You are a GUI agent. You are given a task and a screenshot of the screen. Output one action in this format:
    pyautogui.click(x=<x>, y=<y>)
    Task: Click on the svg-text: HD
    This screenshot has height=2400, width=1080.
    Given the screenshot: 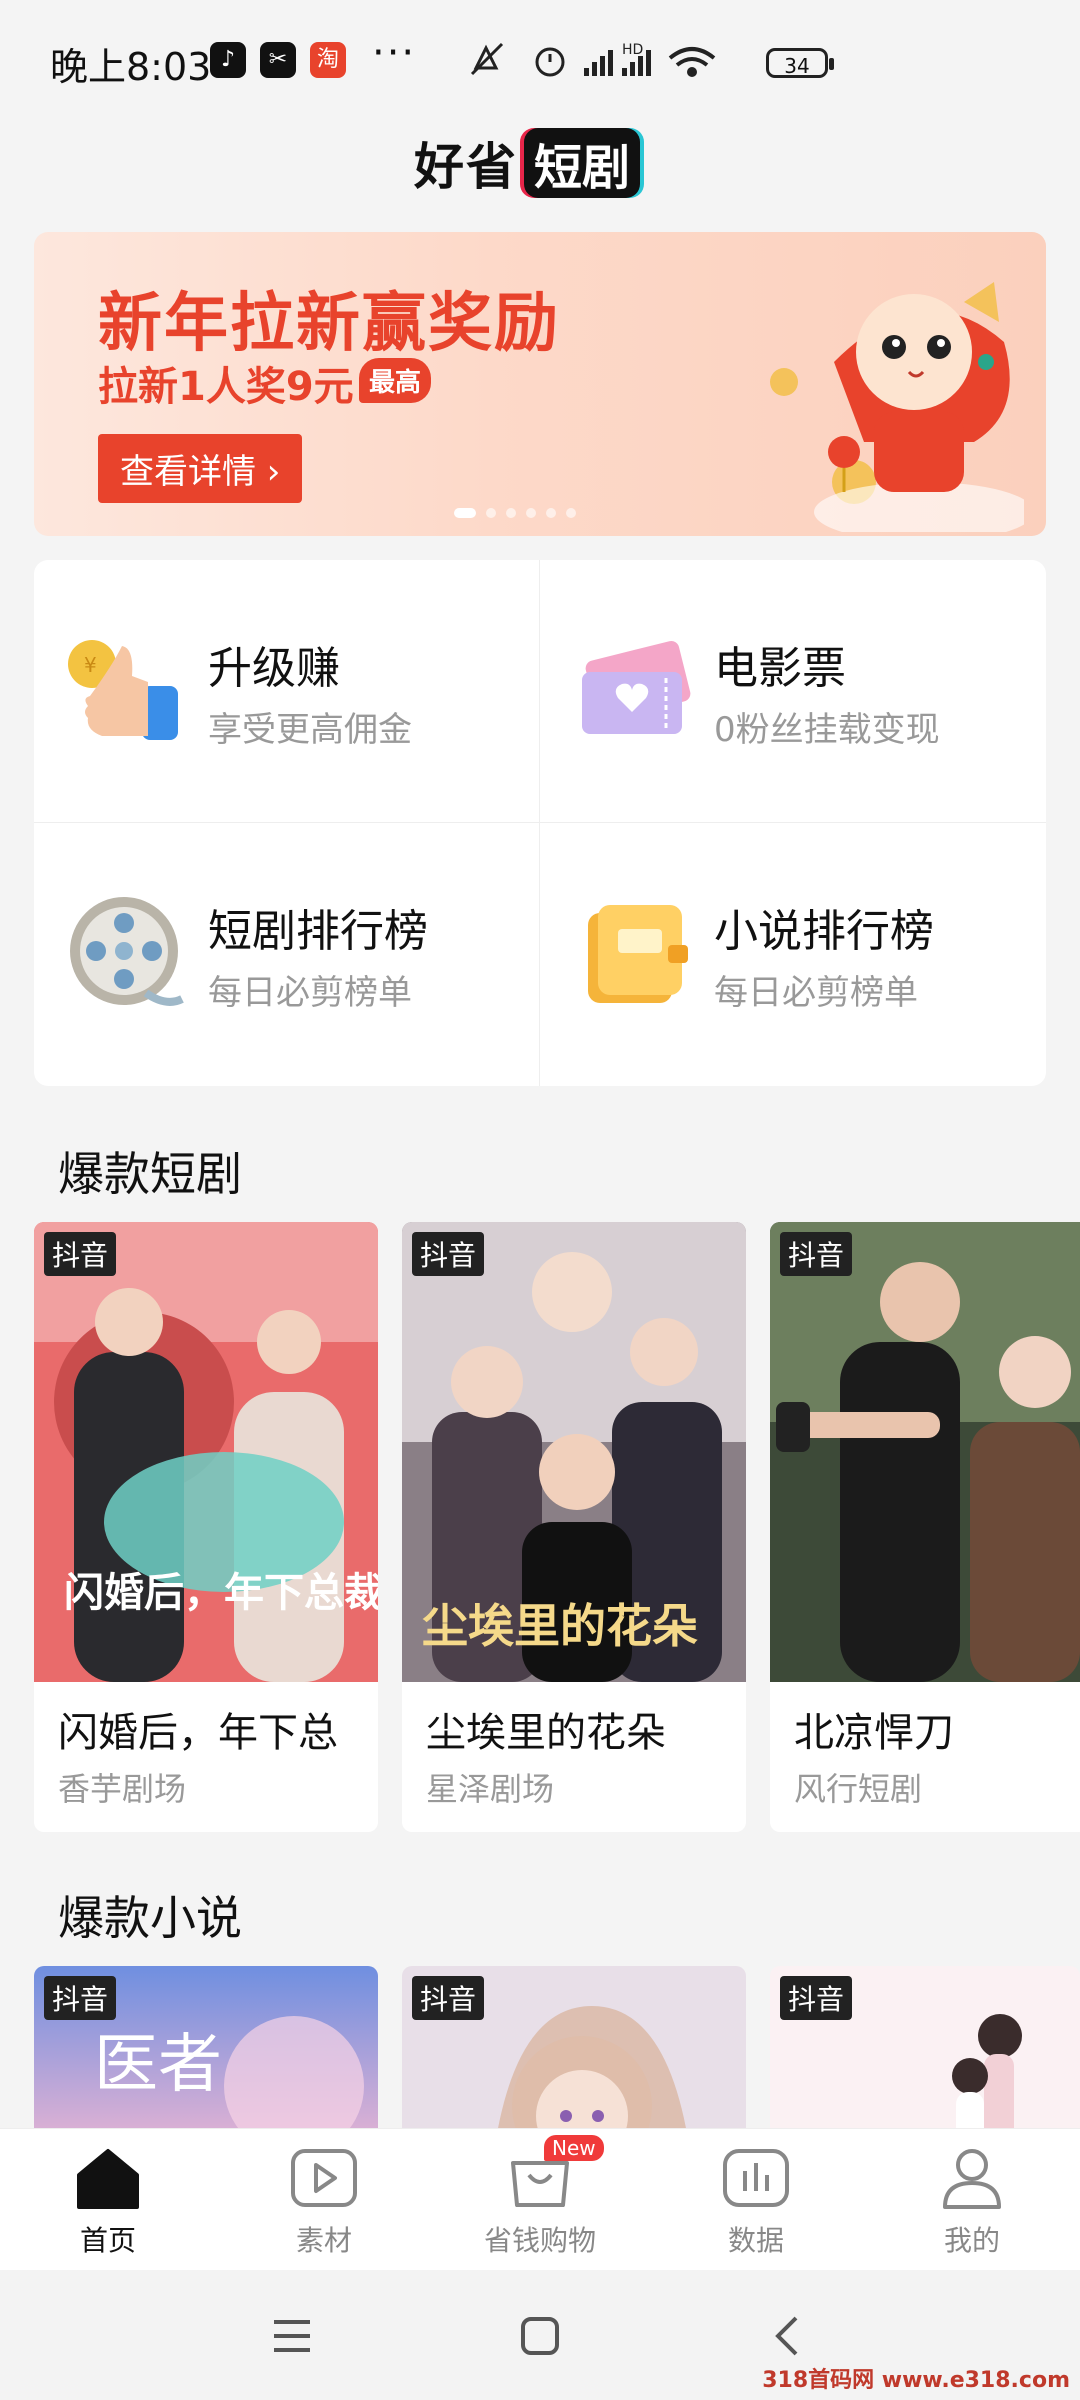 What is the action you would take?
    pyautogui.click(x=632, y=50)
    